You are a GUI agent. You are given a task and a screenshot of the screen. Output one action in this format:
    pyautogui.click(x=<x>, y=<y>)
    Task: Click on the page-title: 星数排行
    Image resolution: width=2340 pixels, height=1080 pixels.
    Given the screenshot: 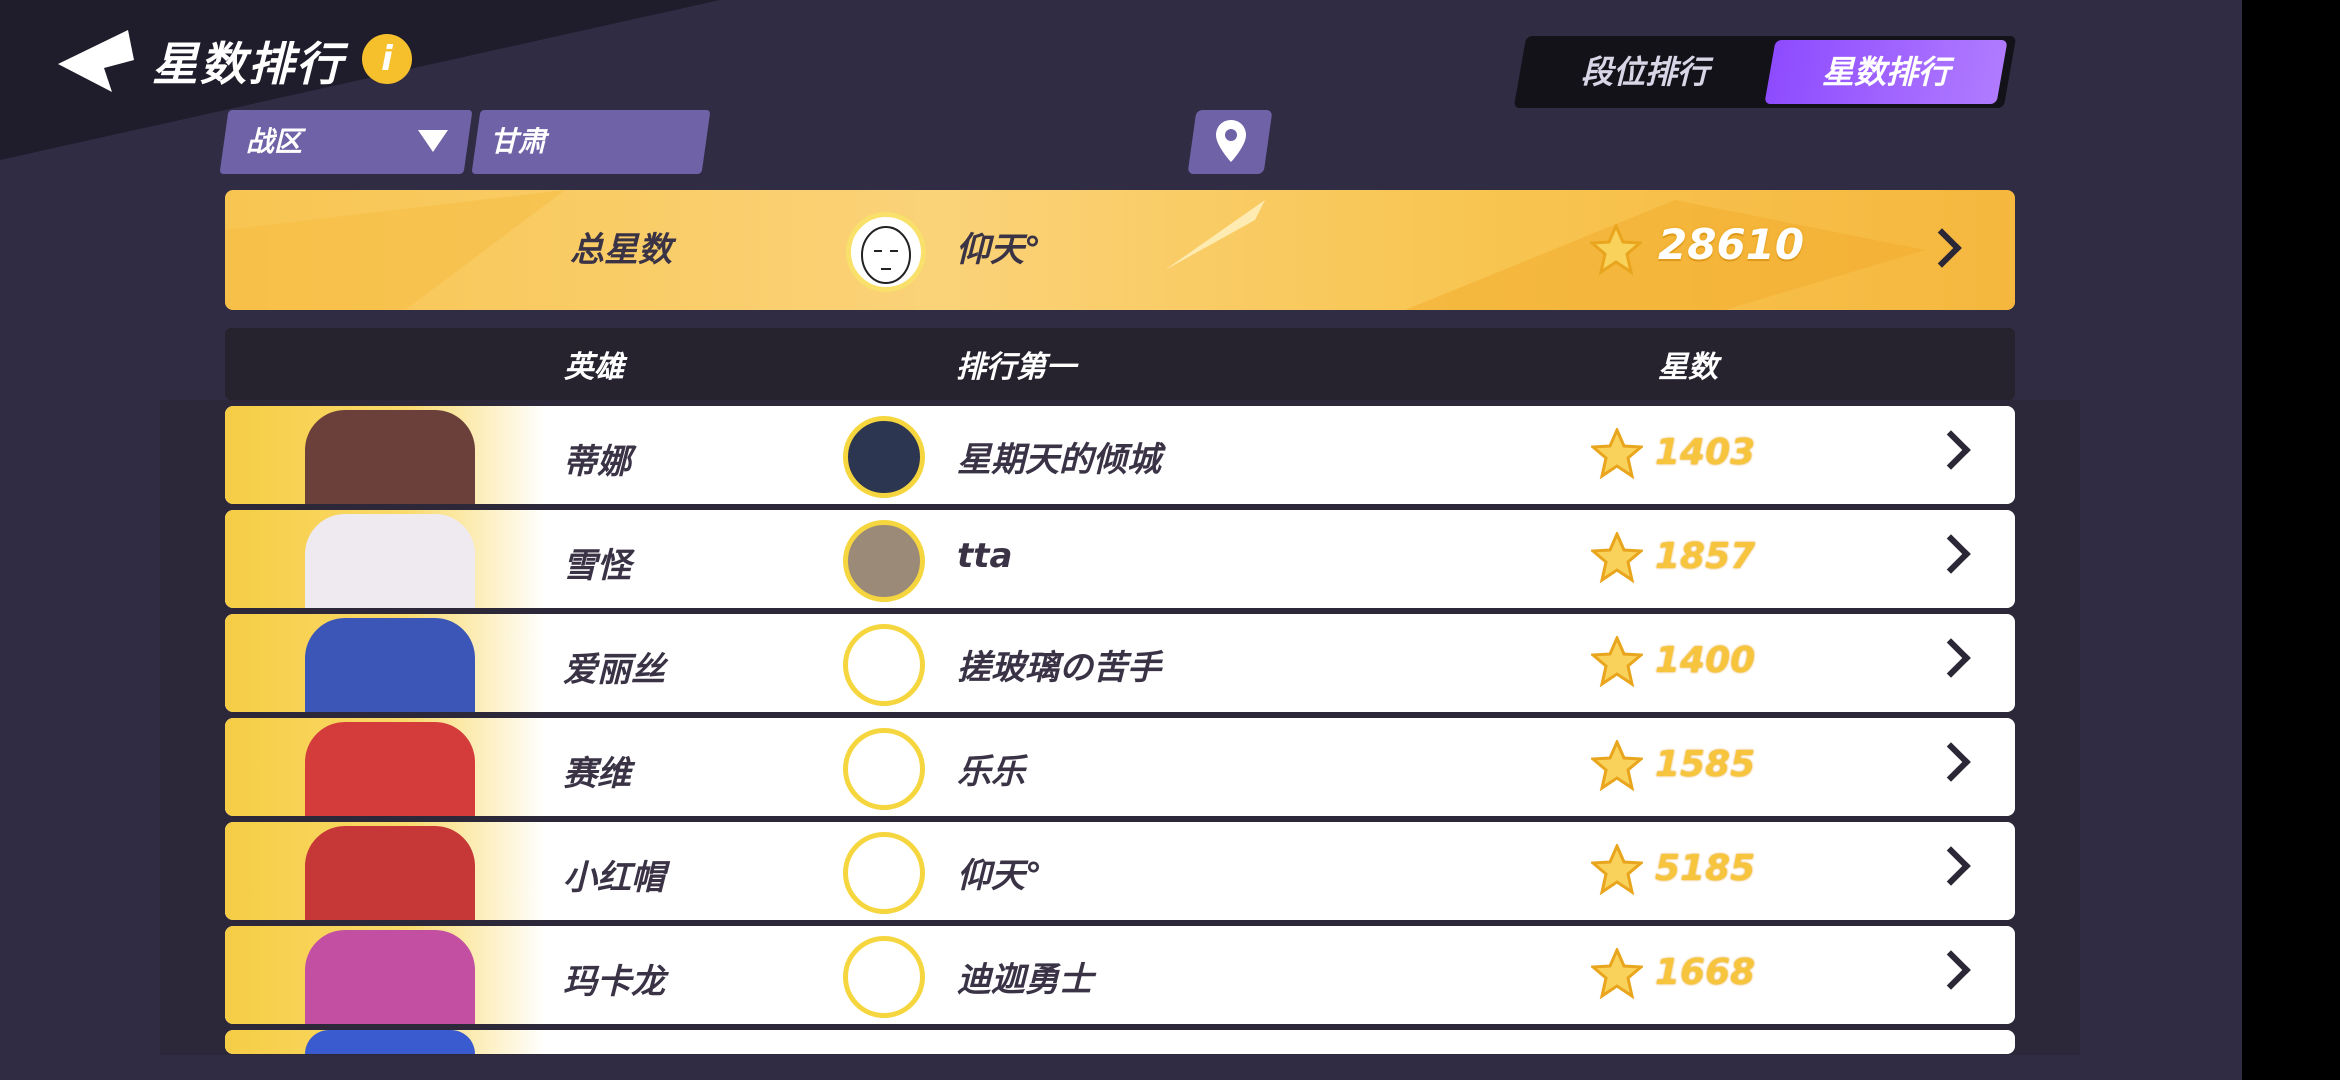 What is the action you would take?
    pyautogui.click(x=248, y=64)
    